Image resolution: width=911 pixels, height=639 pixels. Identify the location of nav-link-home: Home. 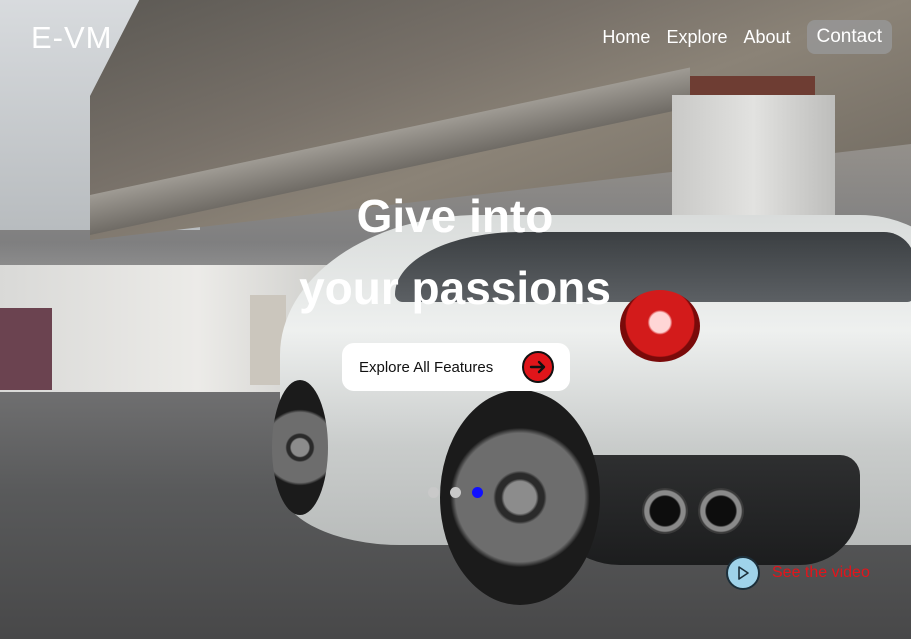
(626, 37).